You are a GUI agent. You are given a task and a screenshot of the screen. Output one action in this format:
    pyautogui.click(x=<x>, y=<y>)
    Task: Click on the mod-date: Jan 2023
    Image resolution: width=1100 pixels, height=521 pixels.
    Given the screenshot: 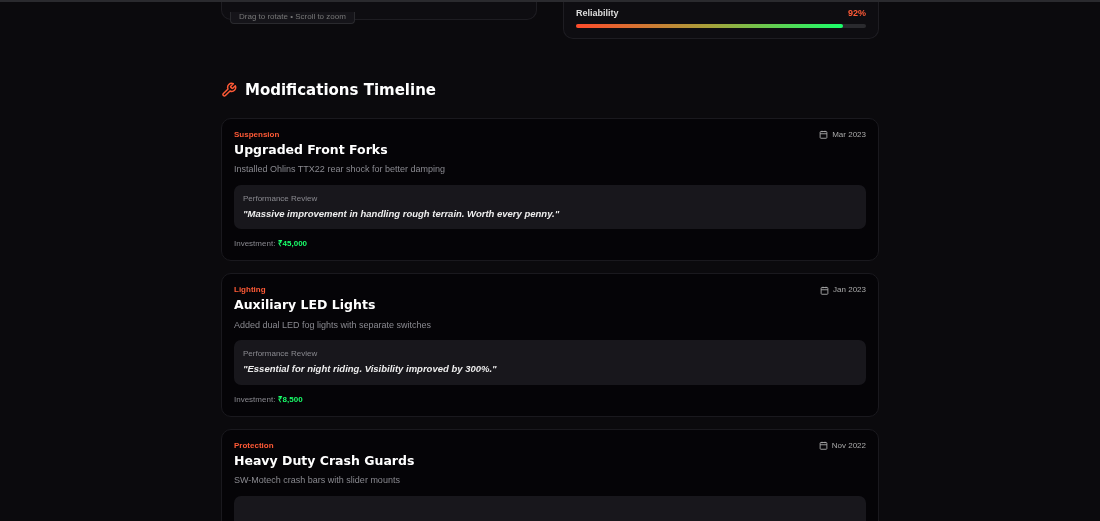 What is the action you would take?
    pyautogui.click(x=849, y=290)
    